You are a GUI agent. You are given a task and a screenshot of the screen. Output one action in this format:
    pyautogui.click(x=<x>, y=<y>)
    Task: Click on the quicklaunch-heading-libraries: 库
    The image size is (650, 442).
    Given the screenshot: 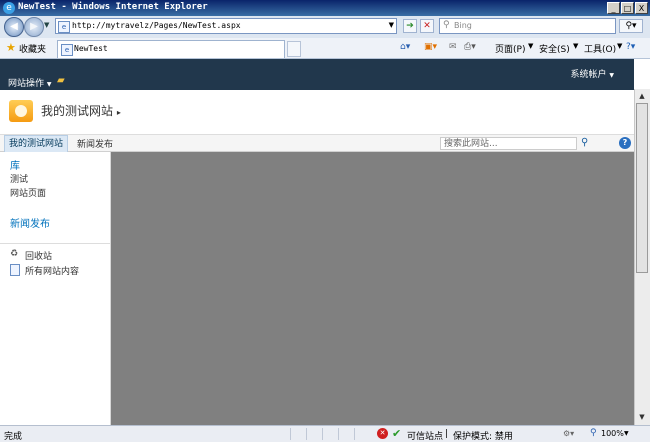 What is the action you would take?
    pyautogui.click(x=15, y=164)
    